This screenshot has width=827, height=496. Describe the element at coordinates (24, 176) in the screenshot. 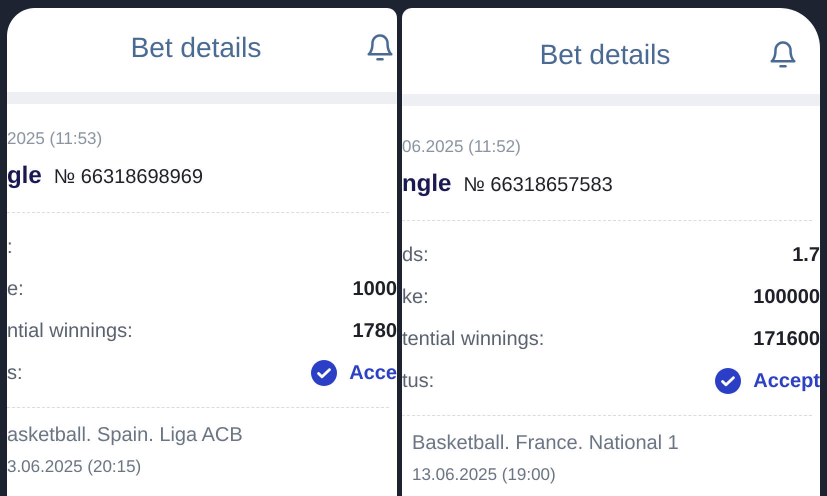

I see `bet-type: gle` at that location.